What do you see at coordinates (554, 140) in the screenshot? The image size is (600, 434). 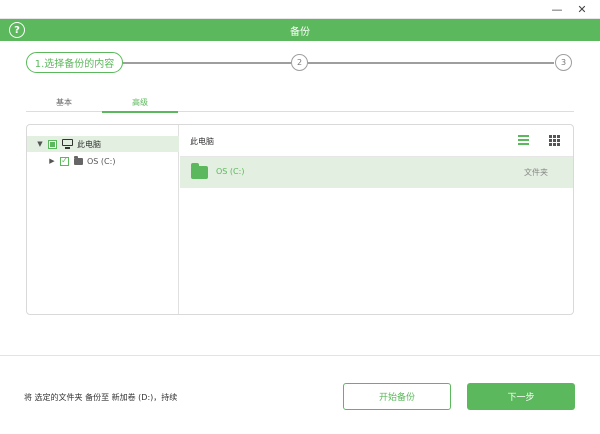 I see `grid-view-icon` at bounding box center [554, 140].